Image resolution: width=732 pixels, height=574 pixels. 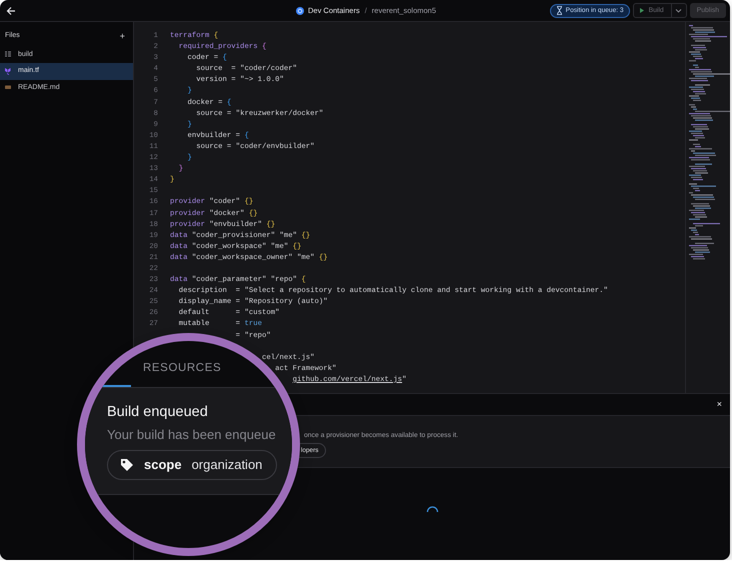 I want to click on tag-key: scope, so click(x=163, y=465).